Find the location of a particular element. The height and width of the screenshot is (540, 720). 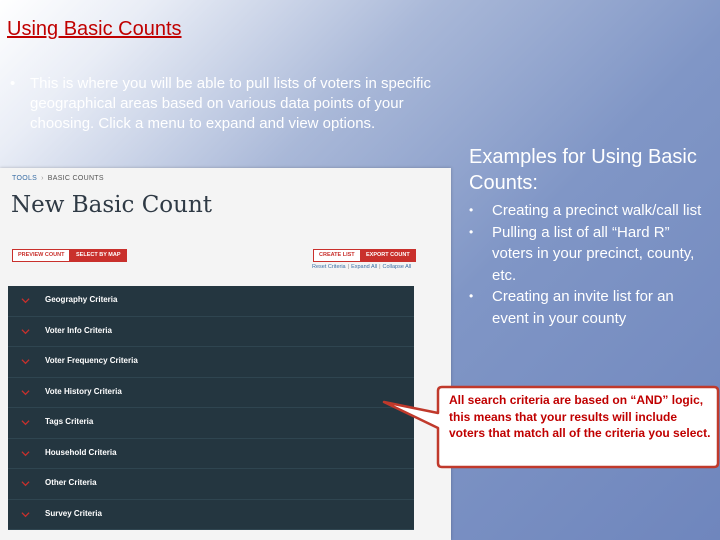

list-item: • Creating a precinct walk/call list is located at coordinates (589, 211).